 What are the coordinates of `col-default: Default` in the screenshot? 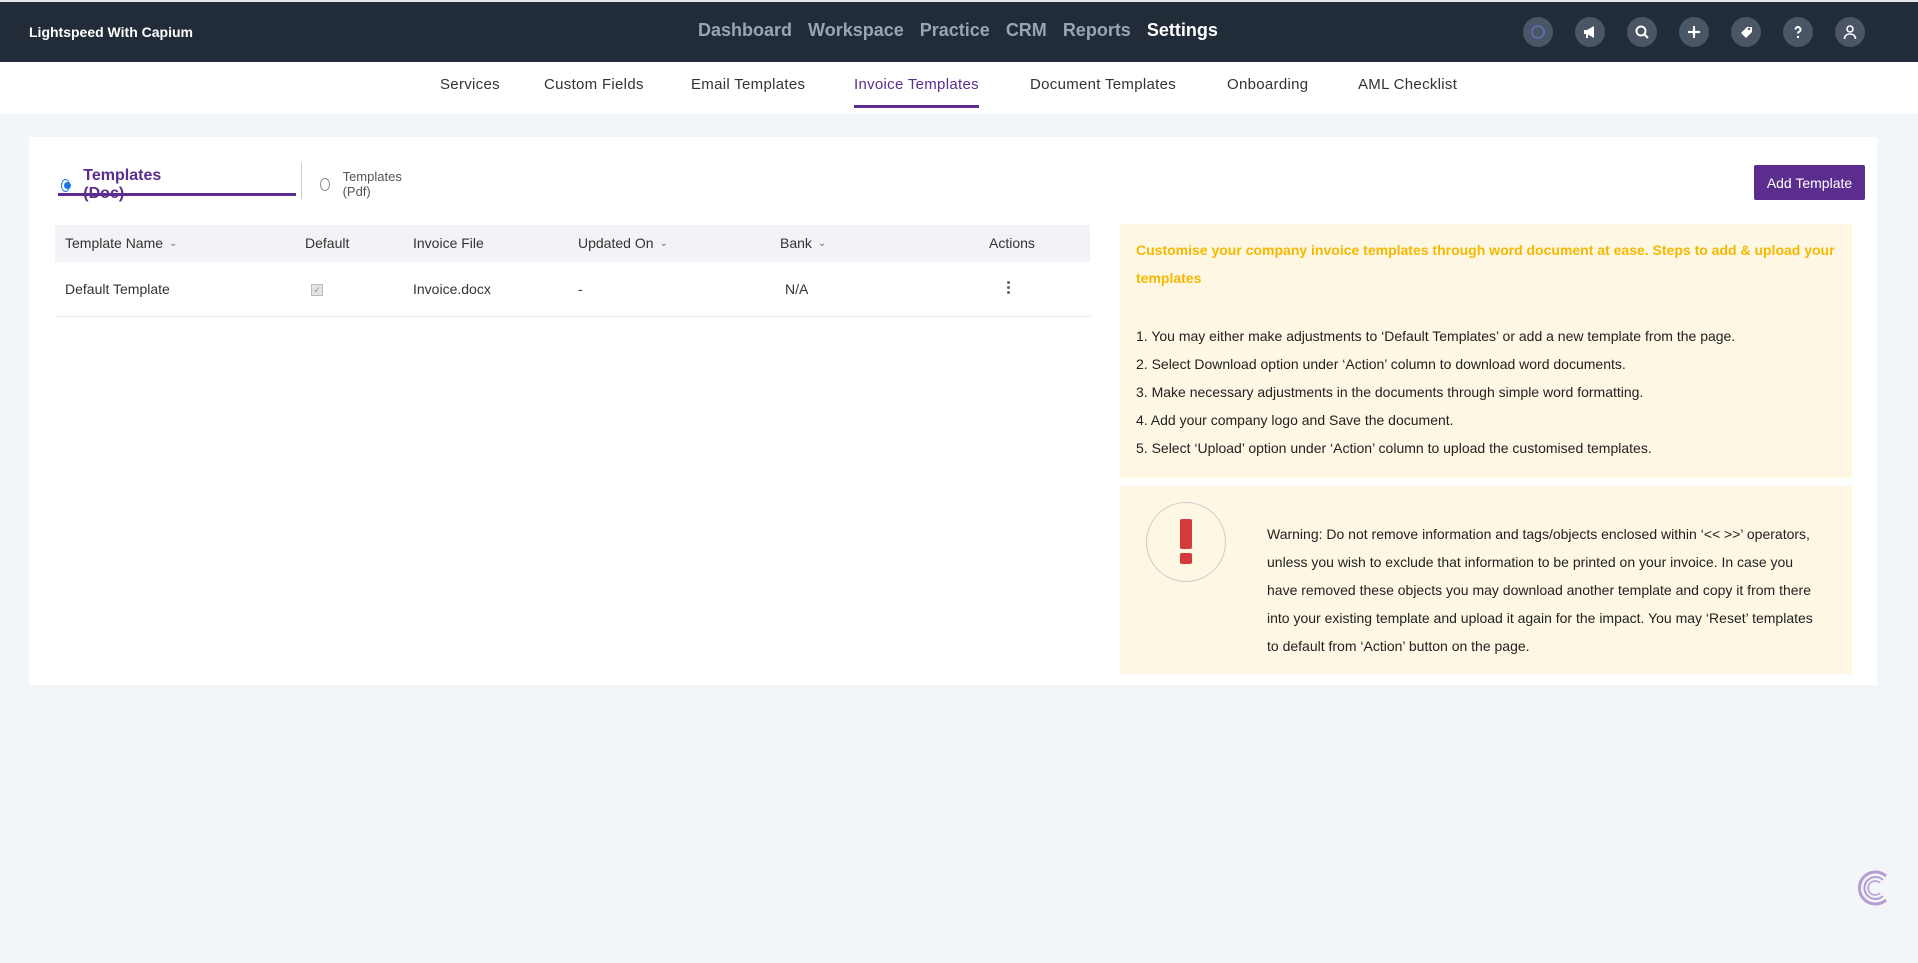 It's located at (327, 243).